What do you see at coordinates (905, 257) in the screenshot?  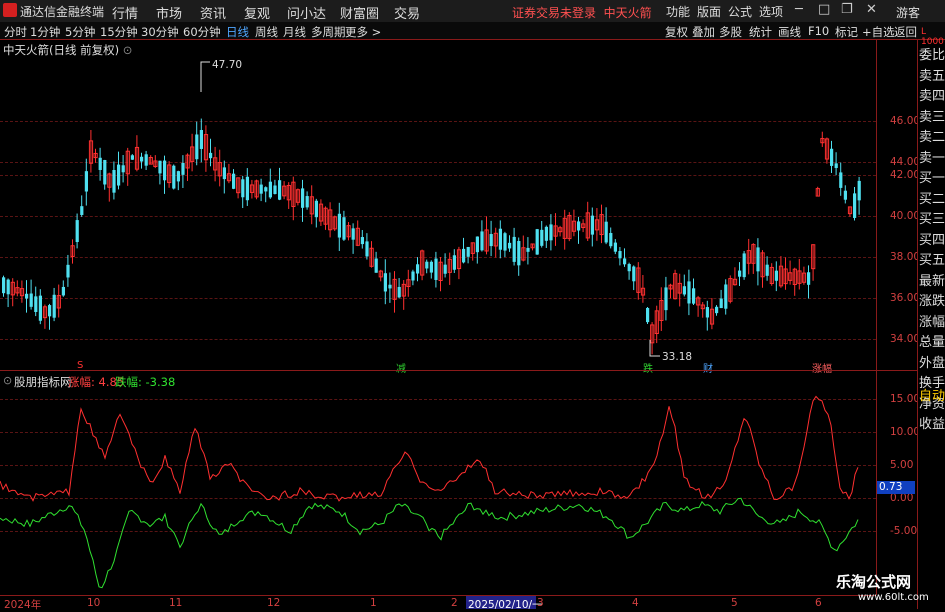 I see `price-tick: 38.00` at bounding box center [905, 257].